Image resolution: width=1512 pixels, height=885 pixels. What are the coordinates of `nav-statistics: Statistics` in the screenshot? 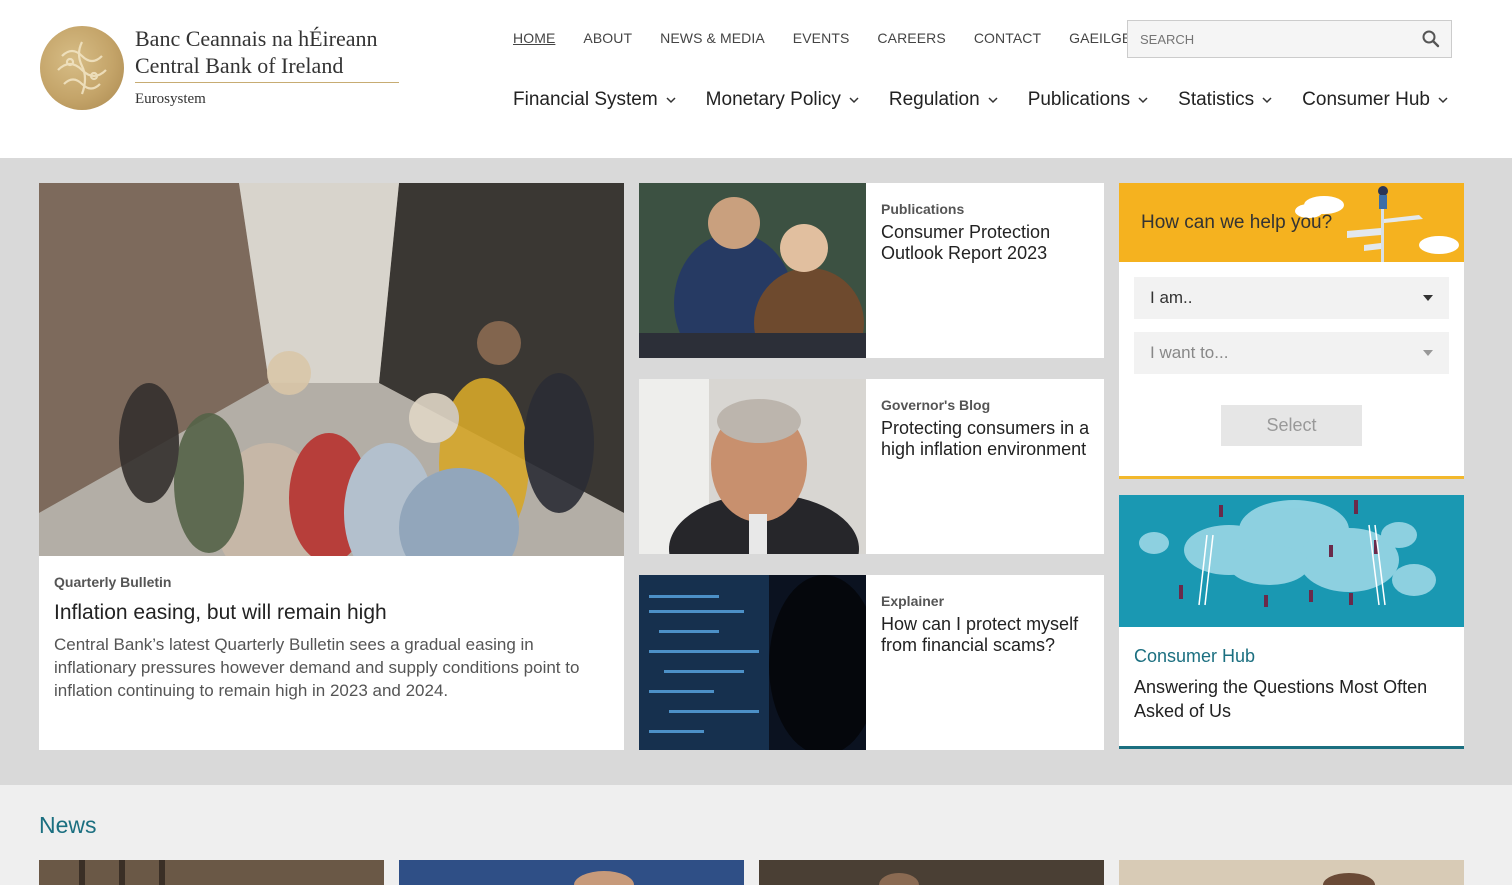 It's located at (1225, 100).